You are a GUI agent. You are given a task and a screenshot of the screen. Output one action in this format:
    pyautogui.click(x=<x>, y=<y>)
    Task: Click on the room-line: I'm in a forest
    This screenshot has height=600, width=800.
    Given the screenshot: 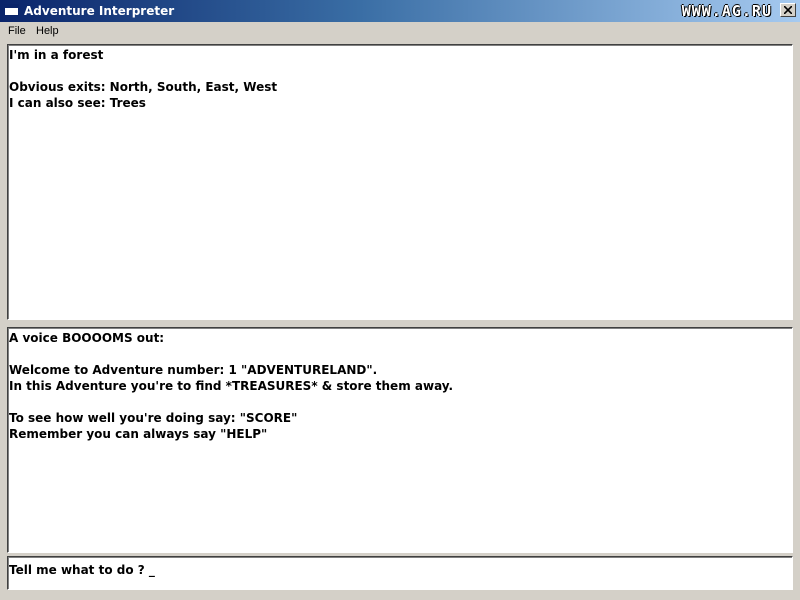 What is the action you would take?
    pyautogui.click(x=56, y=55)
    